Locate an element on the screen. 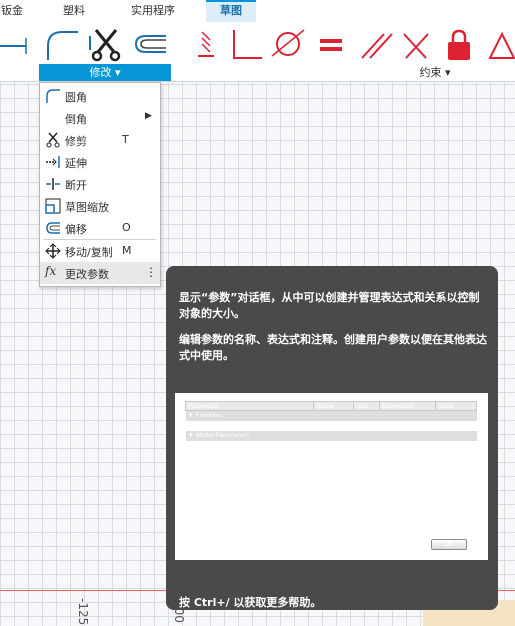 The height and width of the screenshot is (626, 515). tangent-tool is located at coordinates (288, 45).